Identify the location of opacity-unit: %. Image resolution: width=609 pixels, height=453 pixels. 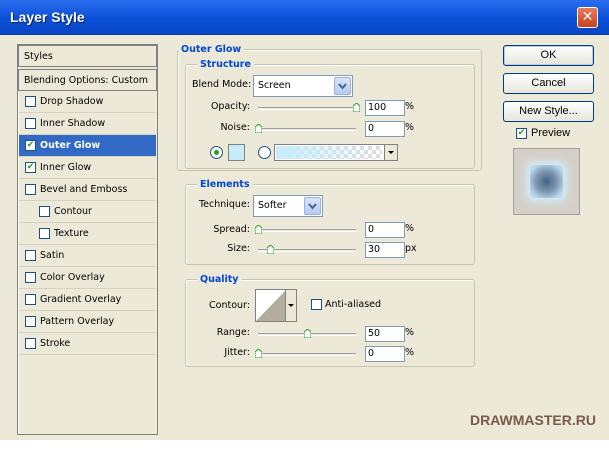
(410, 106).